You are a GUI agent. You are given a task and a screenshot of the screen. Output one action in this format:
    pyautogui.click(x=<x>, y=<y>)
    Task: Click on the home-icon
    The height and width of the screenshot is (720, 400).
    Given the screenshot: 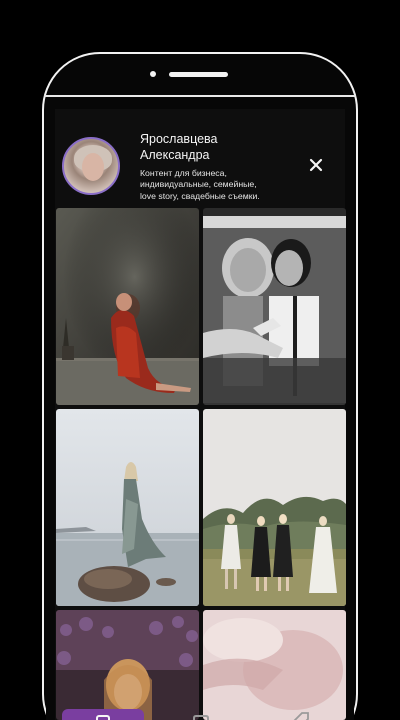 What is the action you would take?
    pyautogui.click(x=103, y=717)
    